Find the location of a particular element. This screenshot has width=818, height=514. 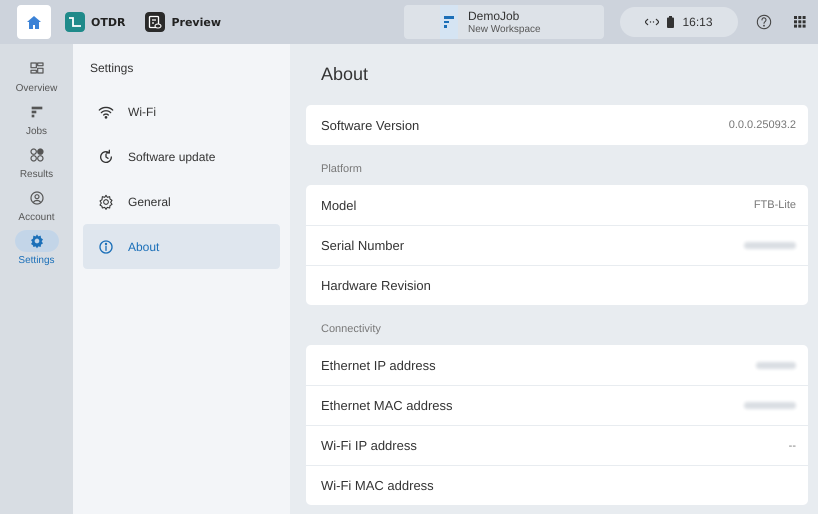

trace-icon is located at coordinates (75, 22).